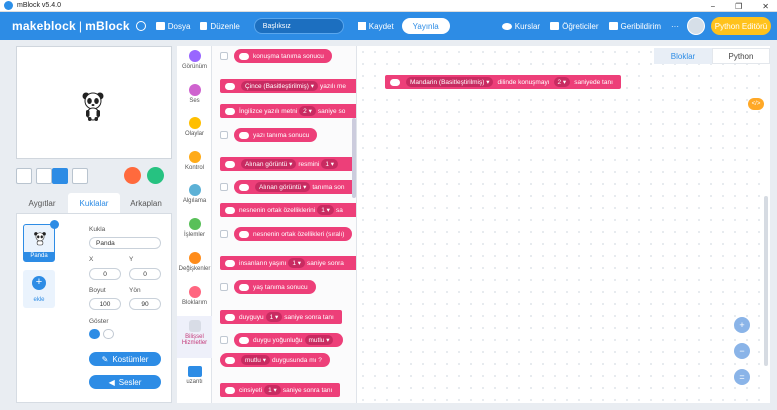 The image size is (777, 410). I want to click on y-input: 0, so click(145, 274).